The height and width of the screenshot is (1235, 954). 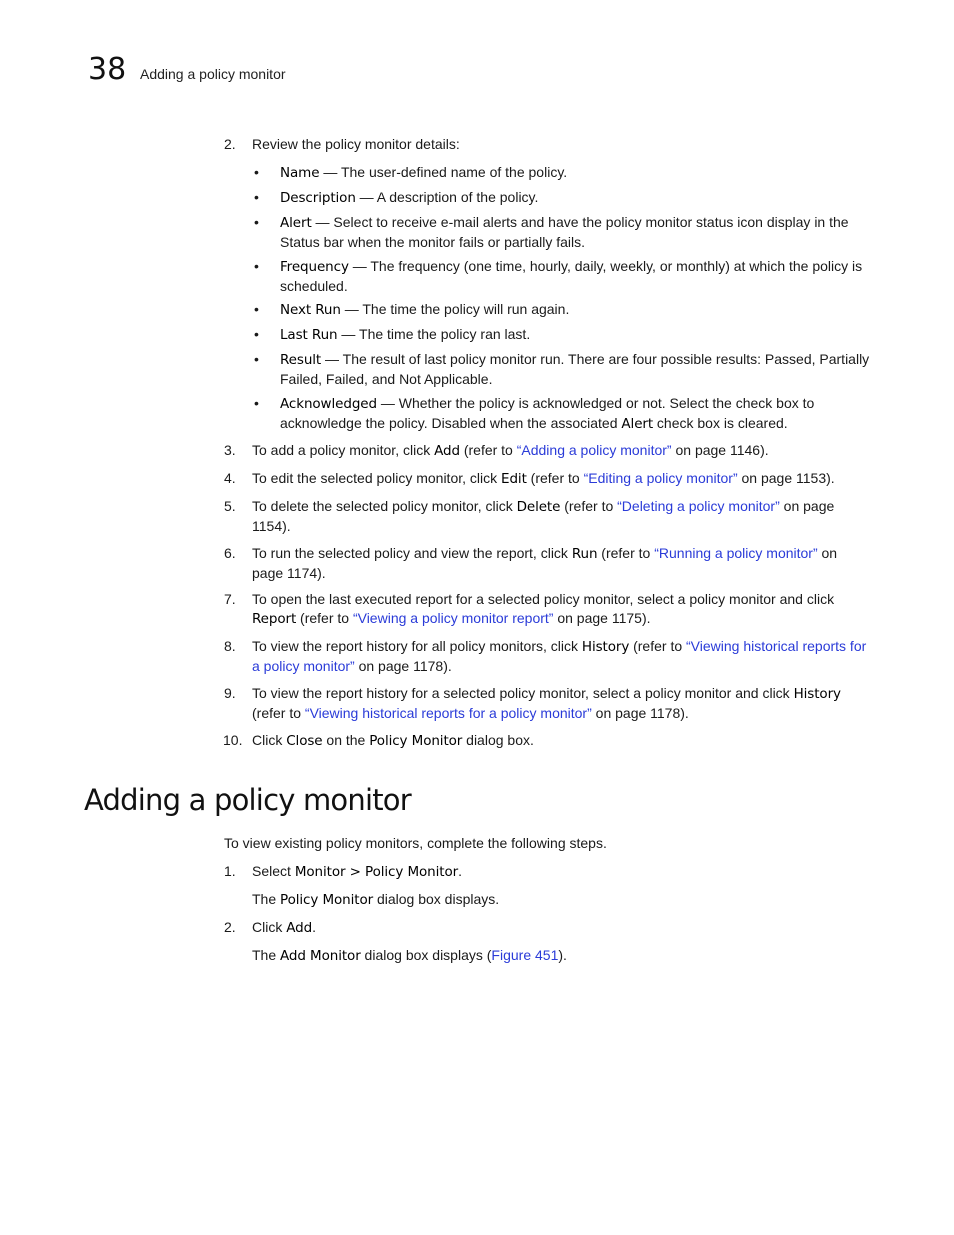 What do you see at coordinates (230, 871) in the screenshot?
I see `step-number: 1.` at bounding box center [230, 871].